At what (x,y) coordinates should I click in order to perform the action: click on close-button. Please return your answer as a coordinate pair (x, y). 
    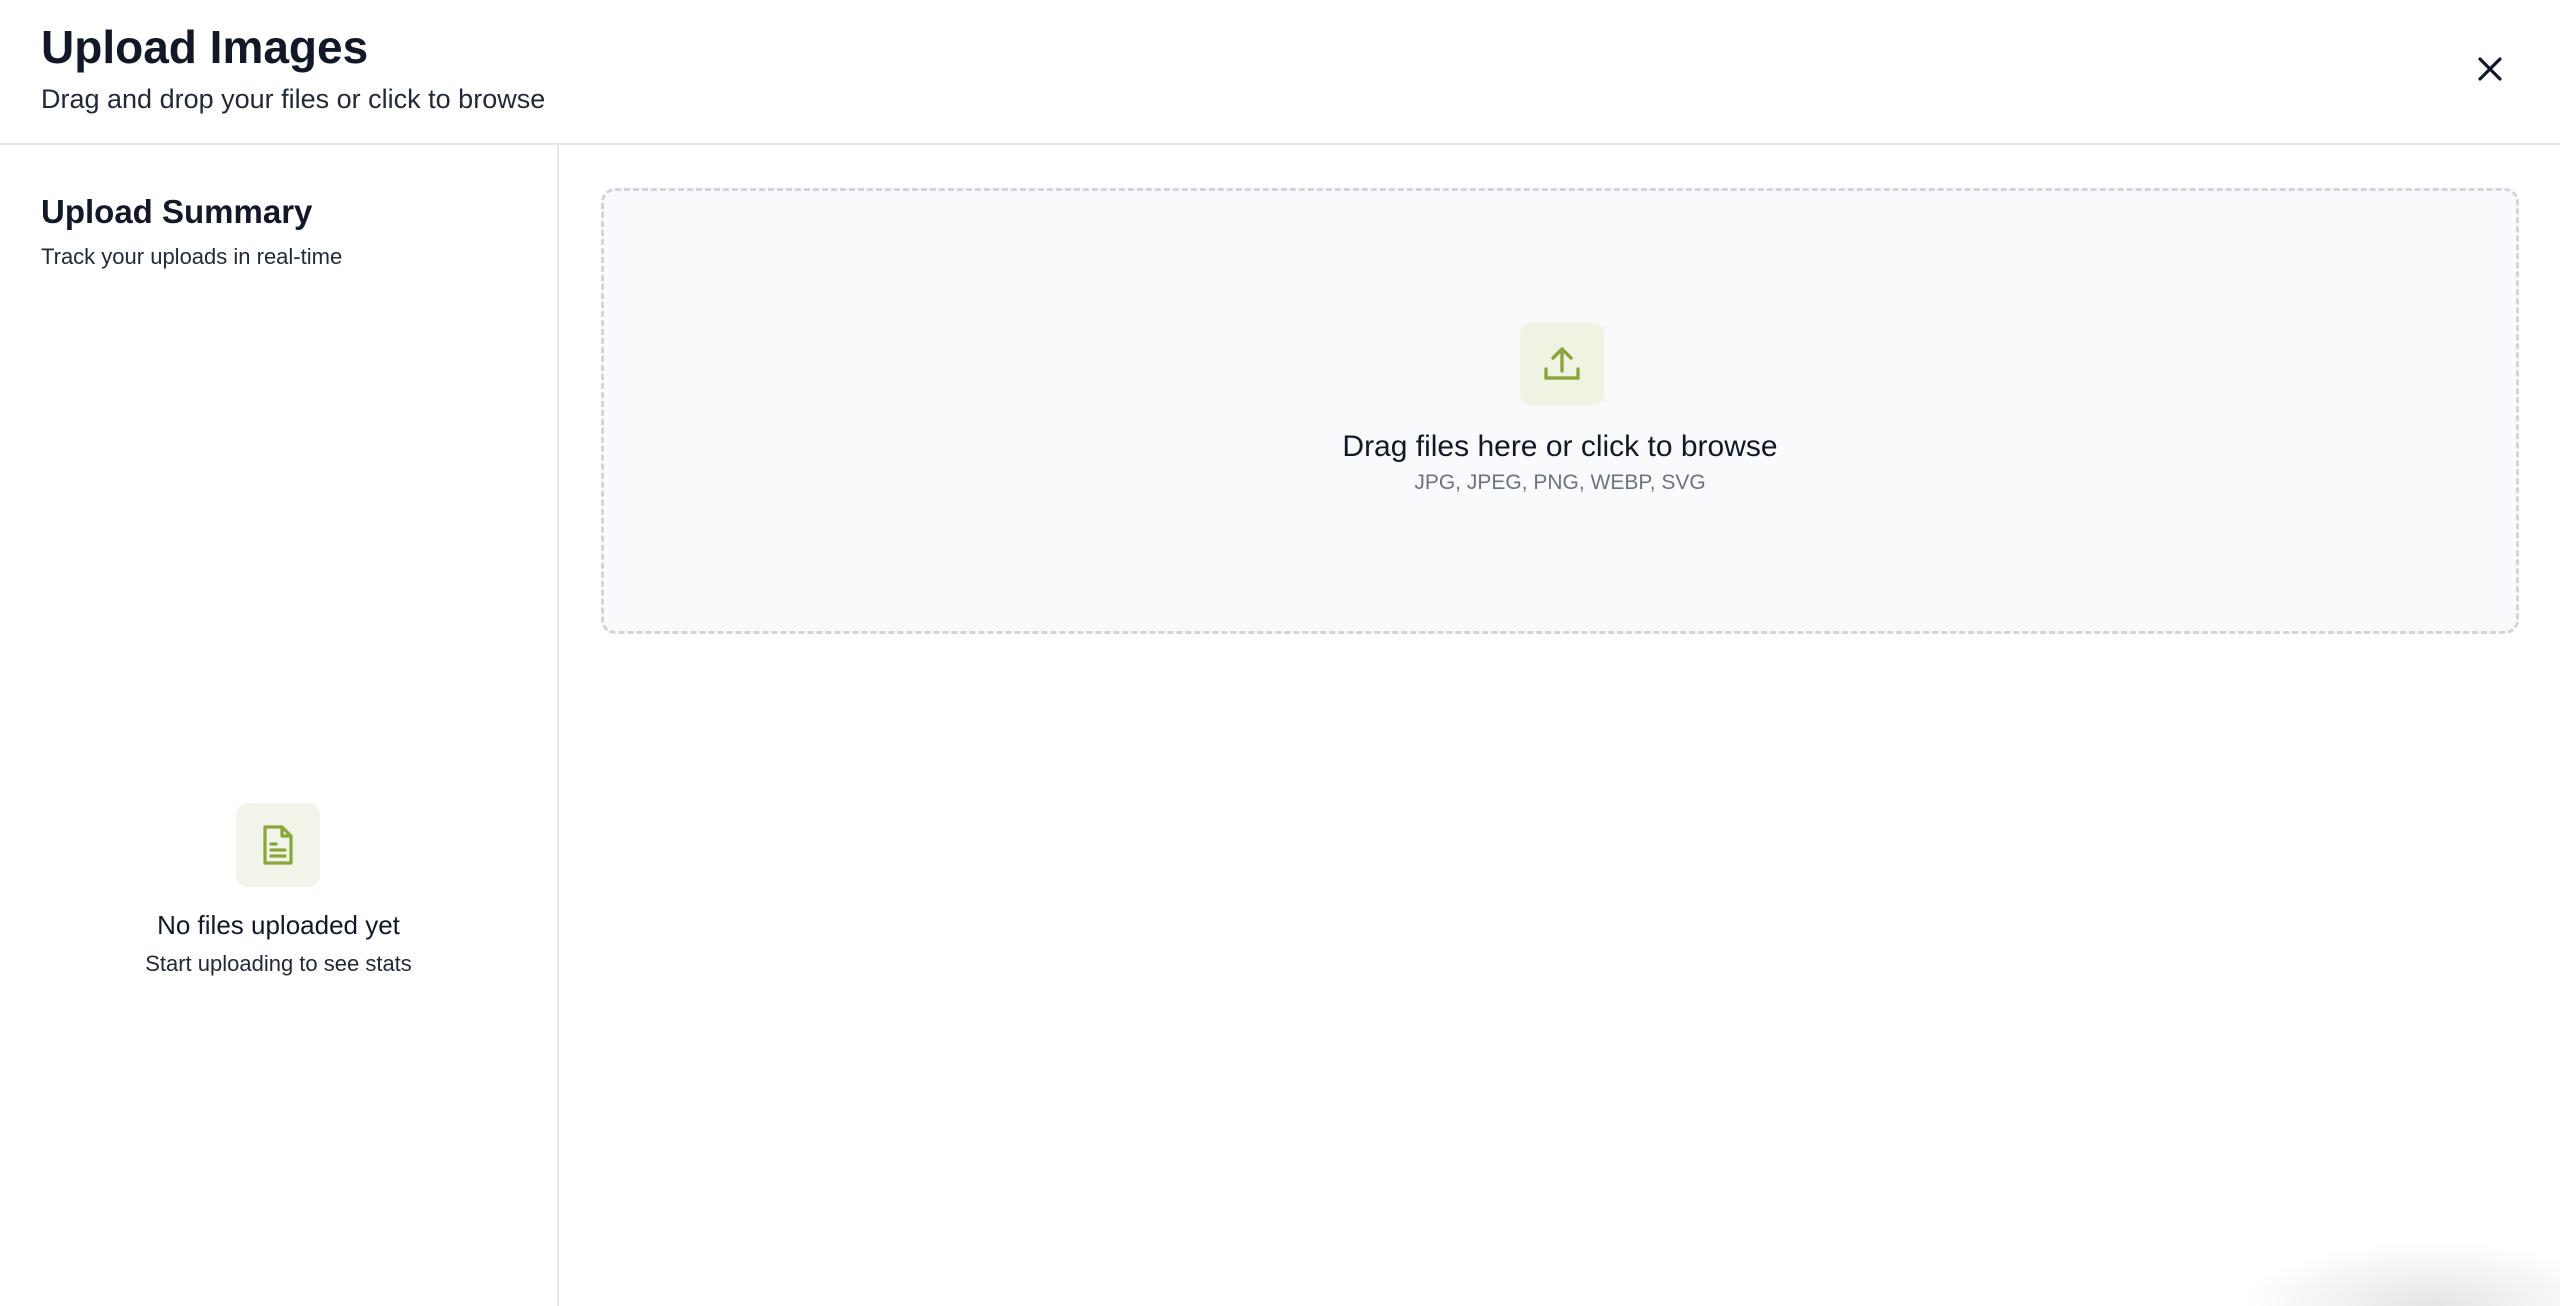
    Looking at the image, I should click on (2490, 69).